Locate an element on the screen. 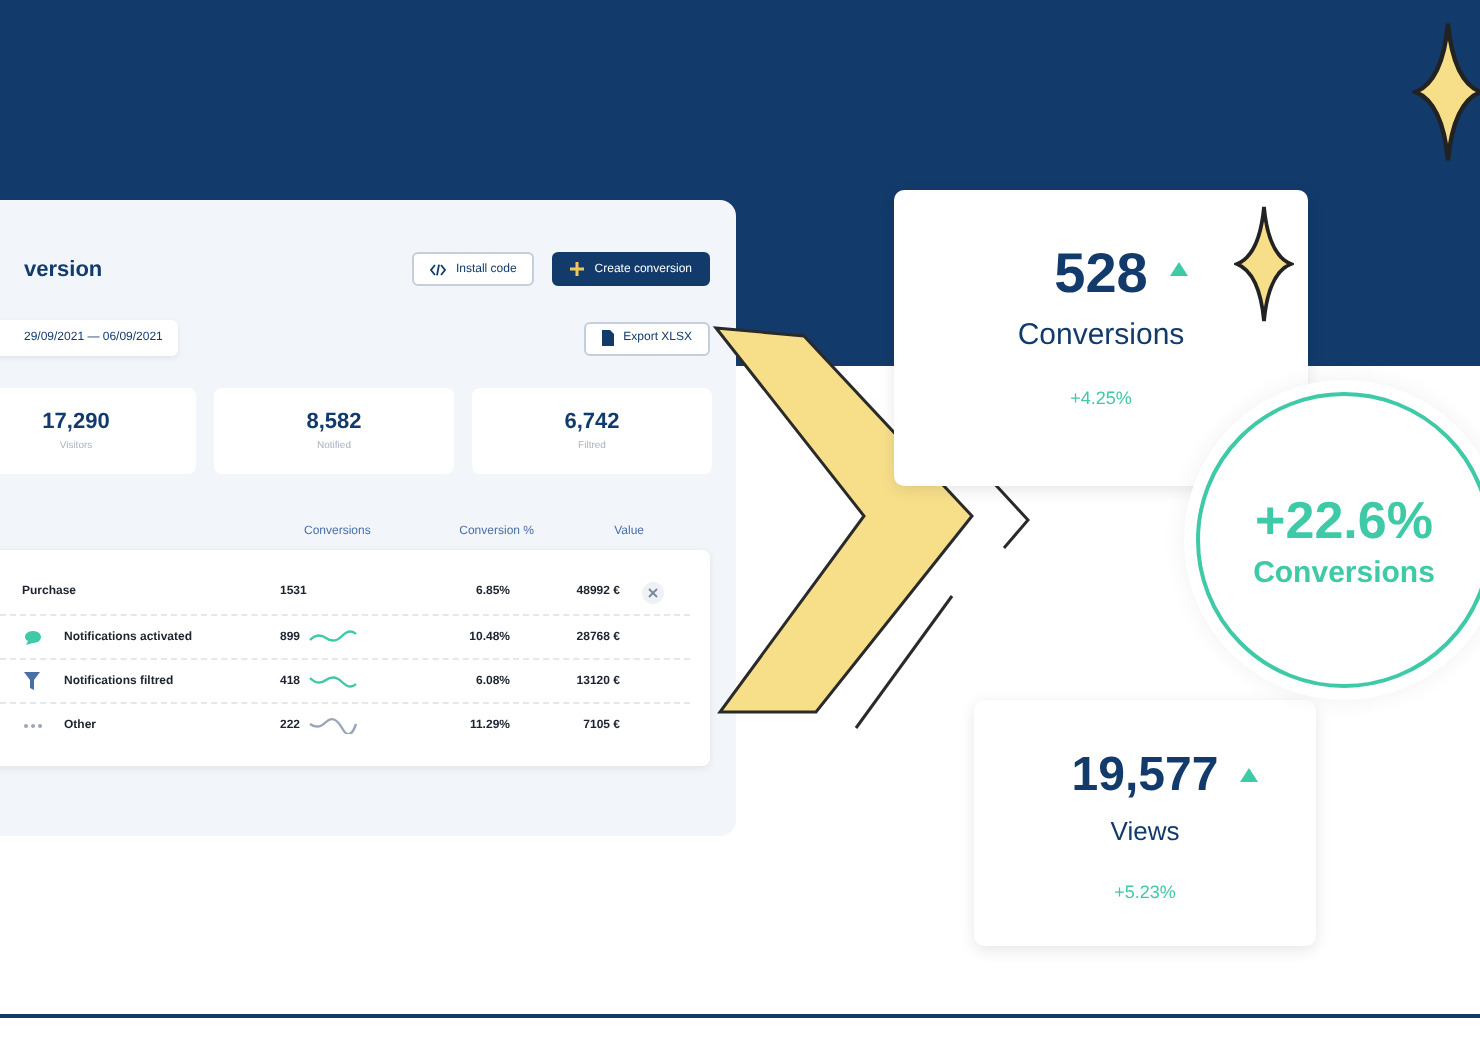 Image resolution: width=1480 pixels, height=1040 pixels. change-percent: +5.23% is located at coordinates (1145, 892).